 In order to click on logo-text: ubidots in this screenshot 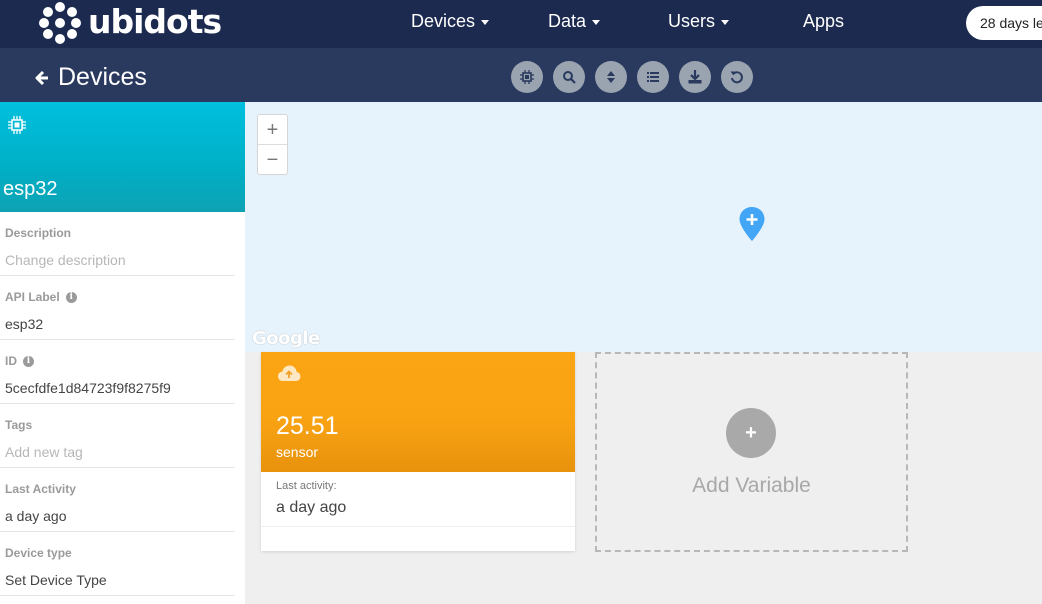, I will do `click(155, 21)`.